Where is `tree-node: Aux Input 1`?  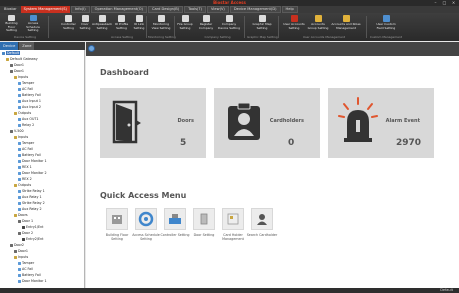 tree-node: Aux Input 1 is located at coordinates (29, 101).